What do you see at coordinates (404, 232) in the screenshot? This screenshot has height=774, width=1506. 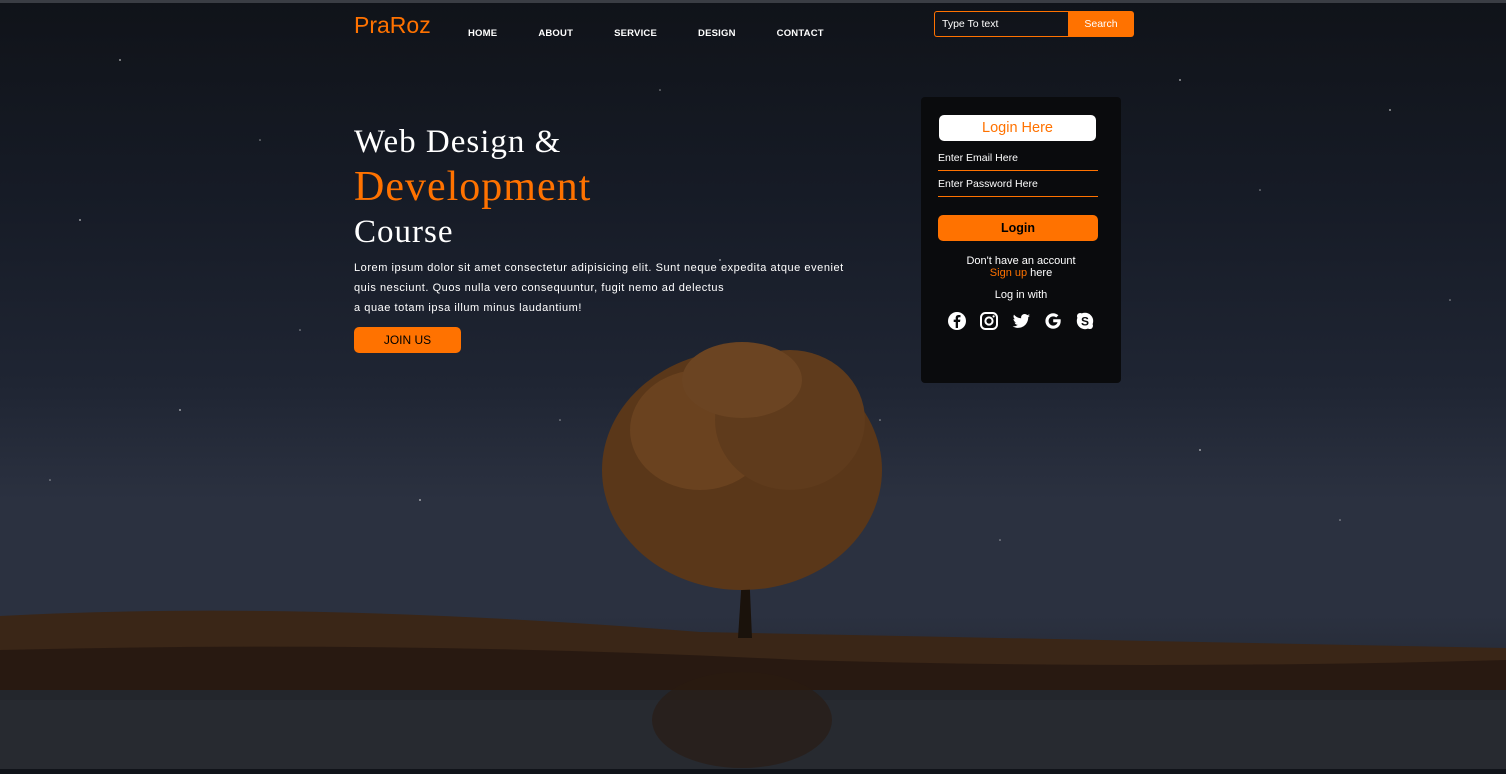 I see `hero-line-3: Course` at bounding box center [404, 232].